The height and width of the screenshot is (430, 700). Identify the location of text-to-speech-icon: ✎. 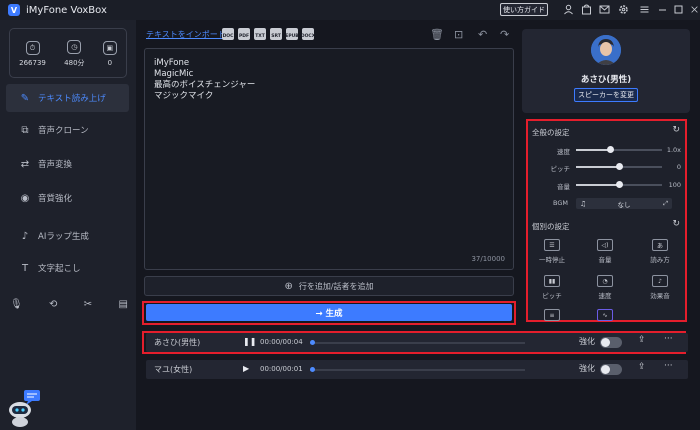
(25, 98).